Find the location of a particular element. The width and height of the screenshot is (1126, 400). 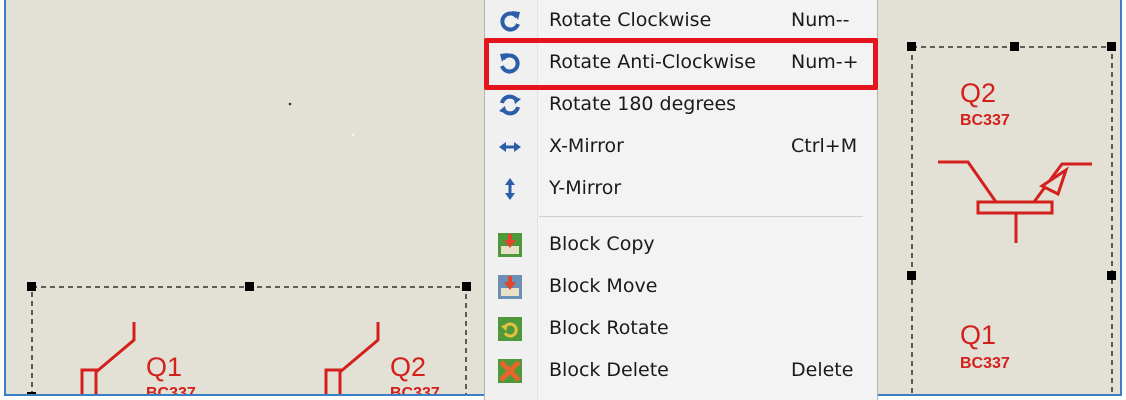

menu-item-y-mirror: Y-Mirror is located at coordinates (681, 188).